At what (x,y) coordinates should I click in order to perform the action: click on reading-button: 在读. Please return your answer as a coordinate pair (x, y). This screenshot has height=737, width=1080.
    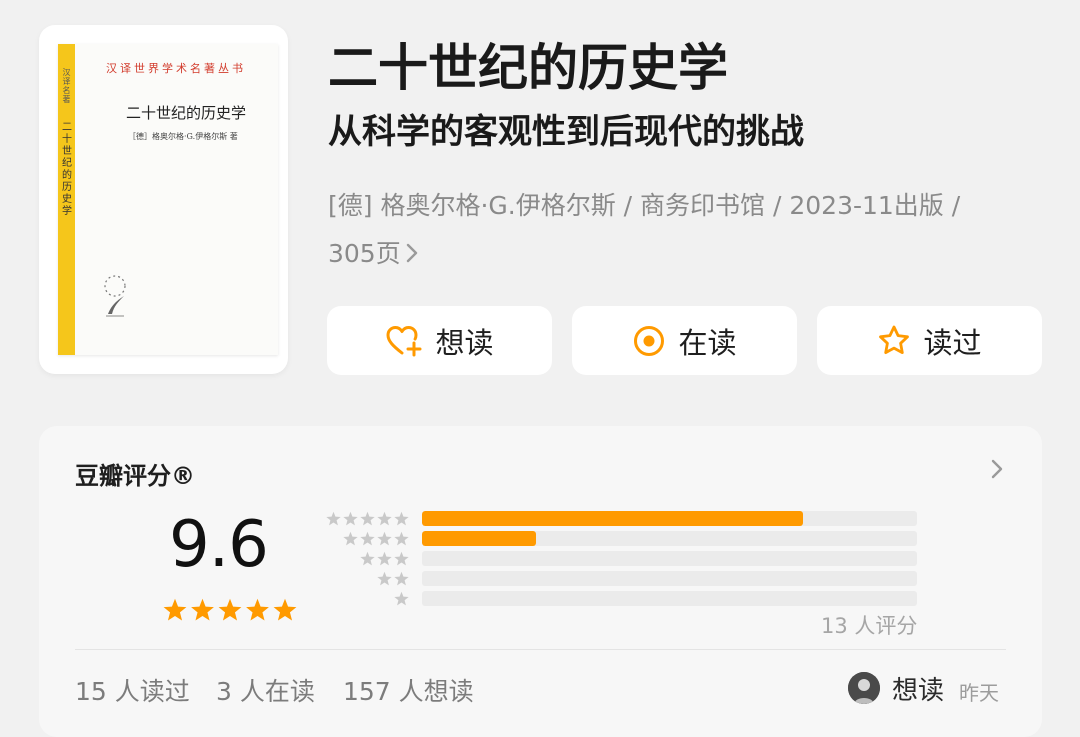
    Looking at the image, I should click on (684, 340).